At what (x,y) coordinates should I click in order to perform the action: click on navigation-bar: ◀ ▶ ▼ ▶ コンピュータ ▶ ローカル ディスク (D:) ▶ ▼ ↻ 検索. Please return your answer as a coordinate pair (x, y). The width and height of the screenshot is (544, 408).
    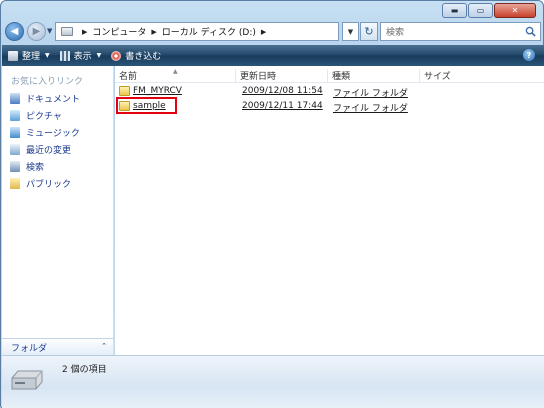
    Looking at the image, I should click on (273, 32).